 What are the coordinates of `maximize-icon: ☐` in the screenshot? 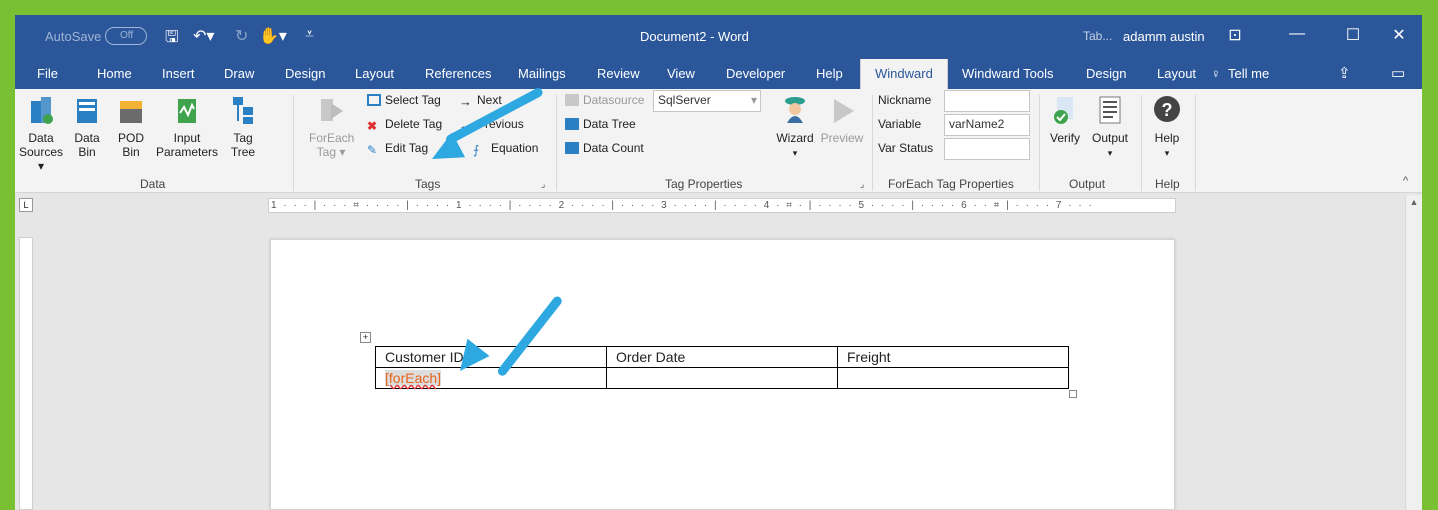 It's located at (1353, 35).